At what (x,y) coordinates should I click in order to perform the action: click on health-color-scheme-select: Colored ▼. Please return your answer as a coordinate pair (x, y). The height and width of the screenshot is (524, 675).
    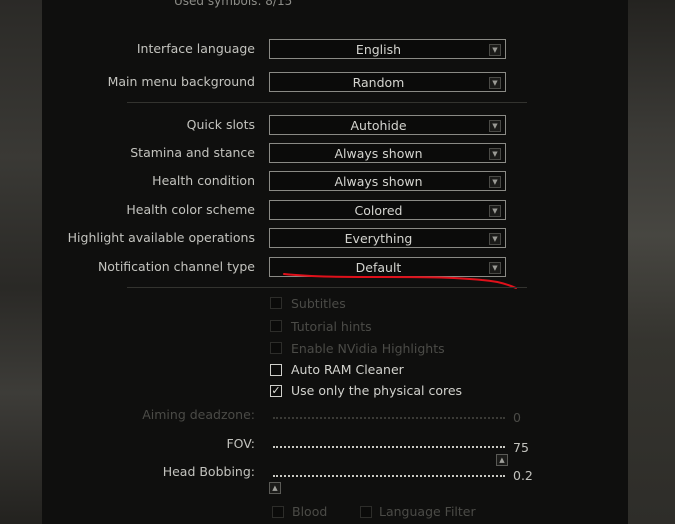
    Looking at the image, I should click on (387, 210).